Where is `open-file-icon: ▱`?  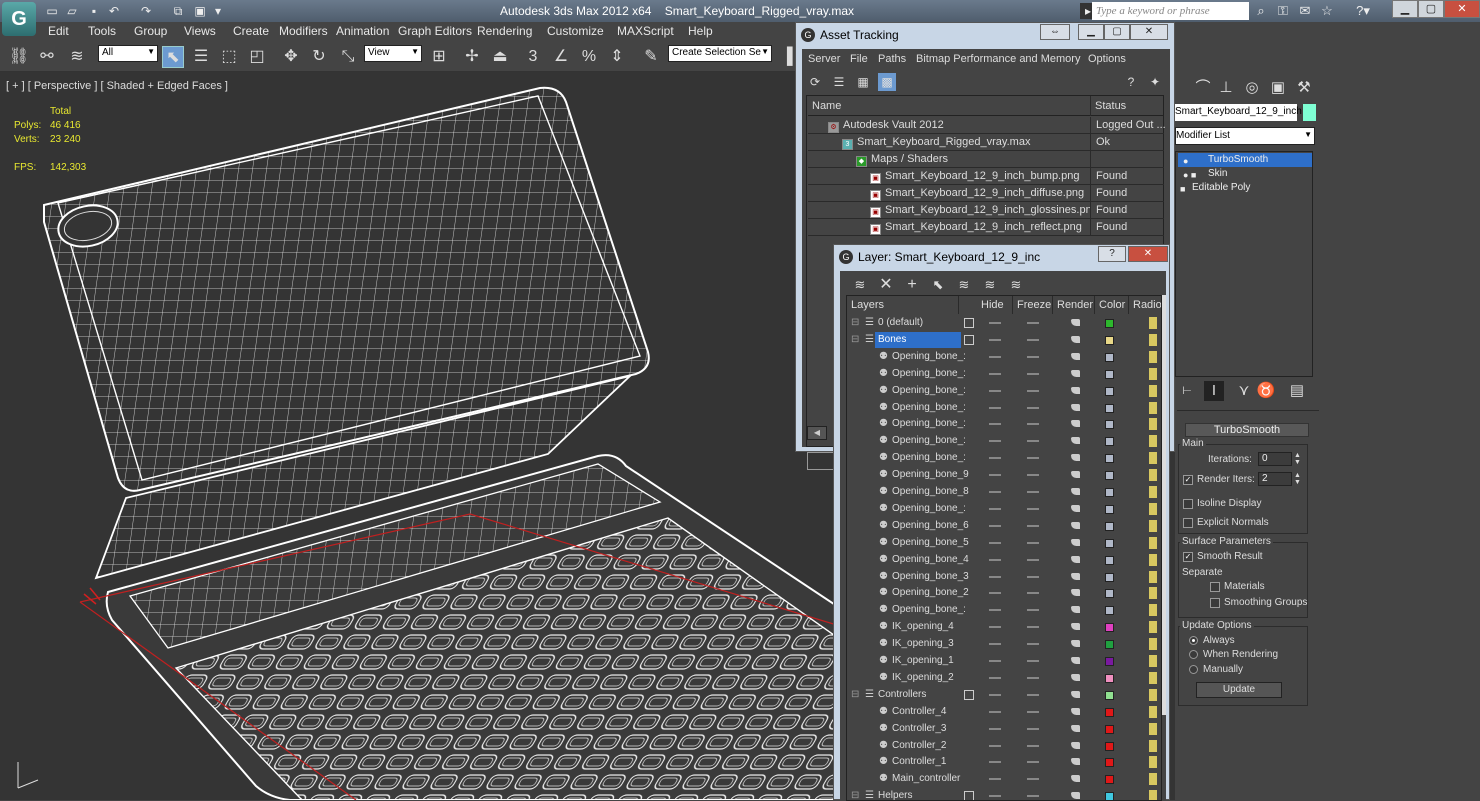
open-file-icon: ▱ is located at coordinates (72, 11).